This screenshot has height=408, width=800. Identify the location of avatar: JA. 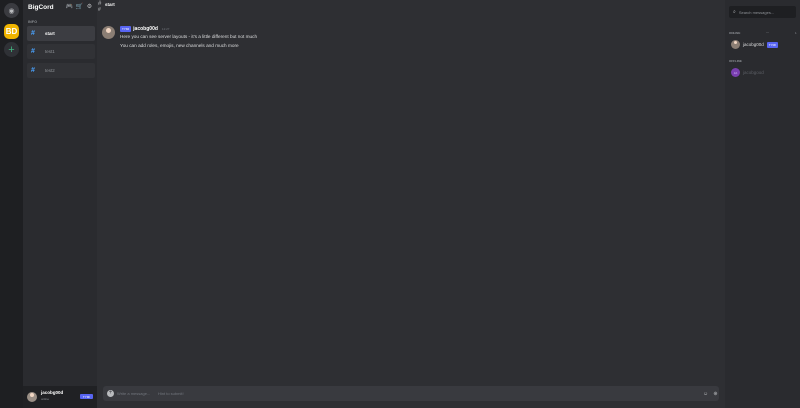
(735, 72).